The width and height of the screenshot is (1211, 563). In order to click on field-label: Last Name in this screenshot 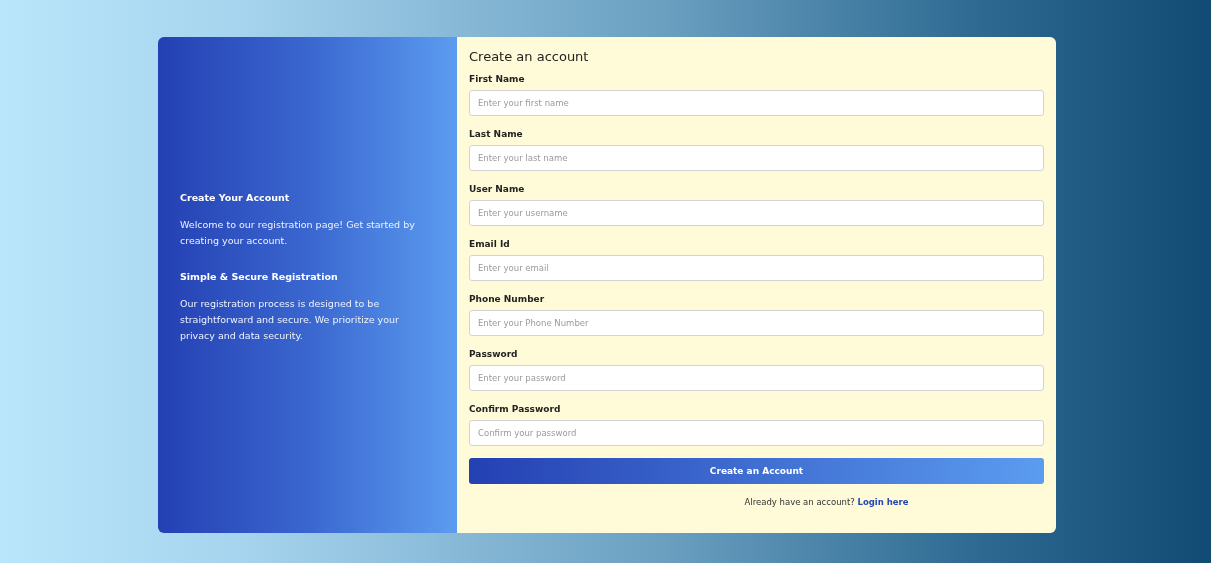, I will do `click(496, 134)`.